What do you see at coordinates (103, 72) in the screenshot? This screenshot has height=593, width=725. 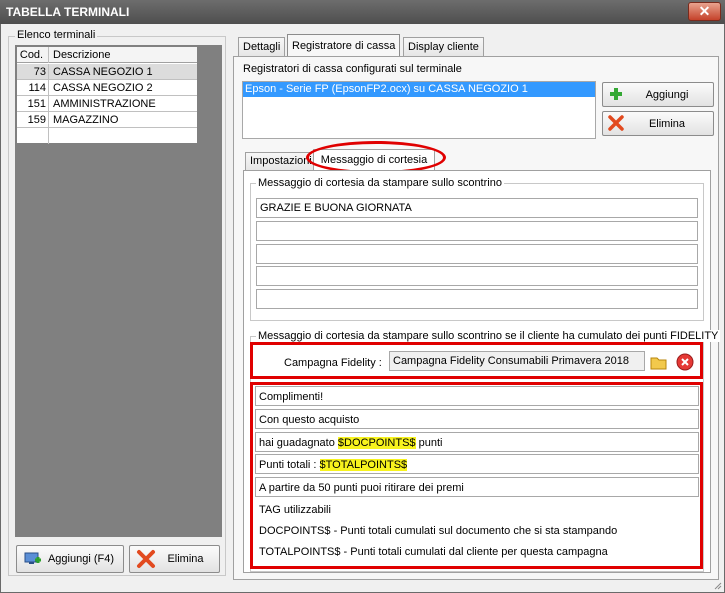 I see `row-desc: CASSA NEGOZIO 1` at bounding box center [103, 72].